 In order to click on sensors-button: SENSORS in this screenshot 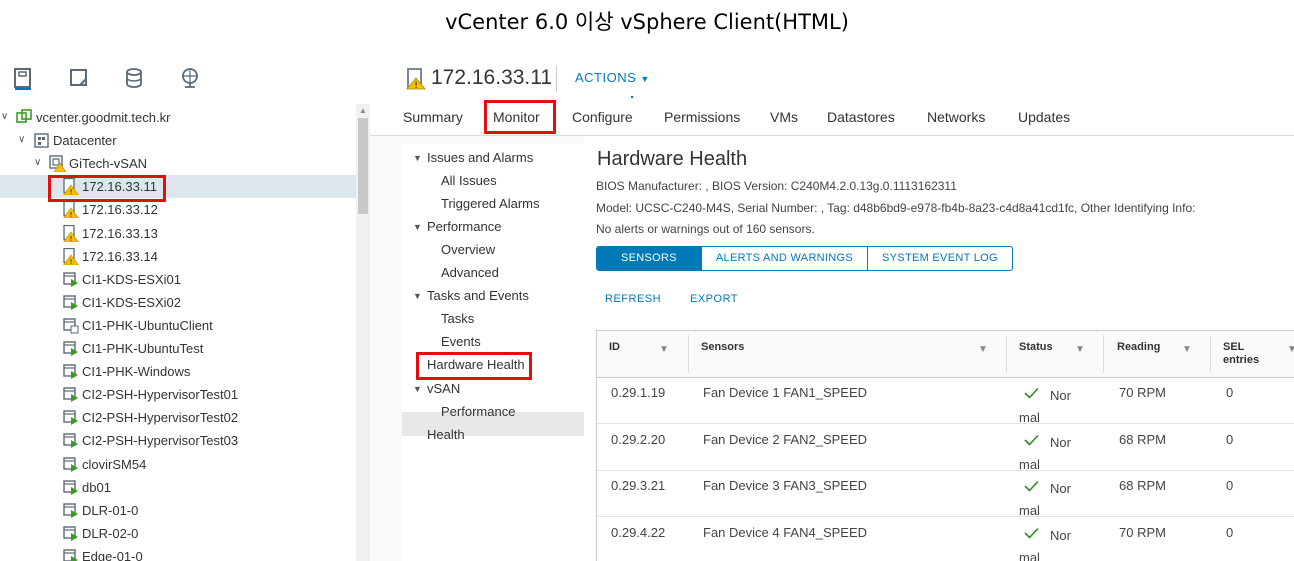, I will do `click(649, 258)`.